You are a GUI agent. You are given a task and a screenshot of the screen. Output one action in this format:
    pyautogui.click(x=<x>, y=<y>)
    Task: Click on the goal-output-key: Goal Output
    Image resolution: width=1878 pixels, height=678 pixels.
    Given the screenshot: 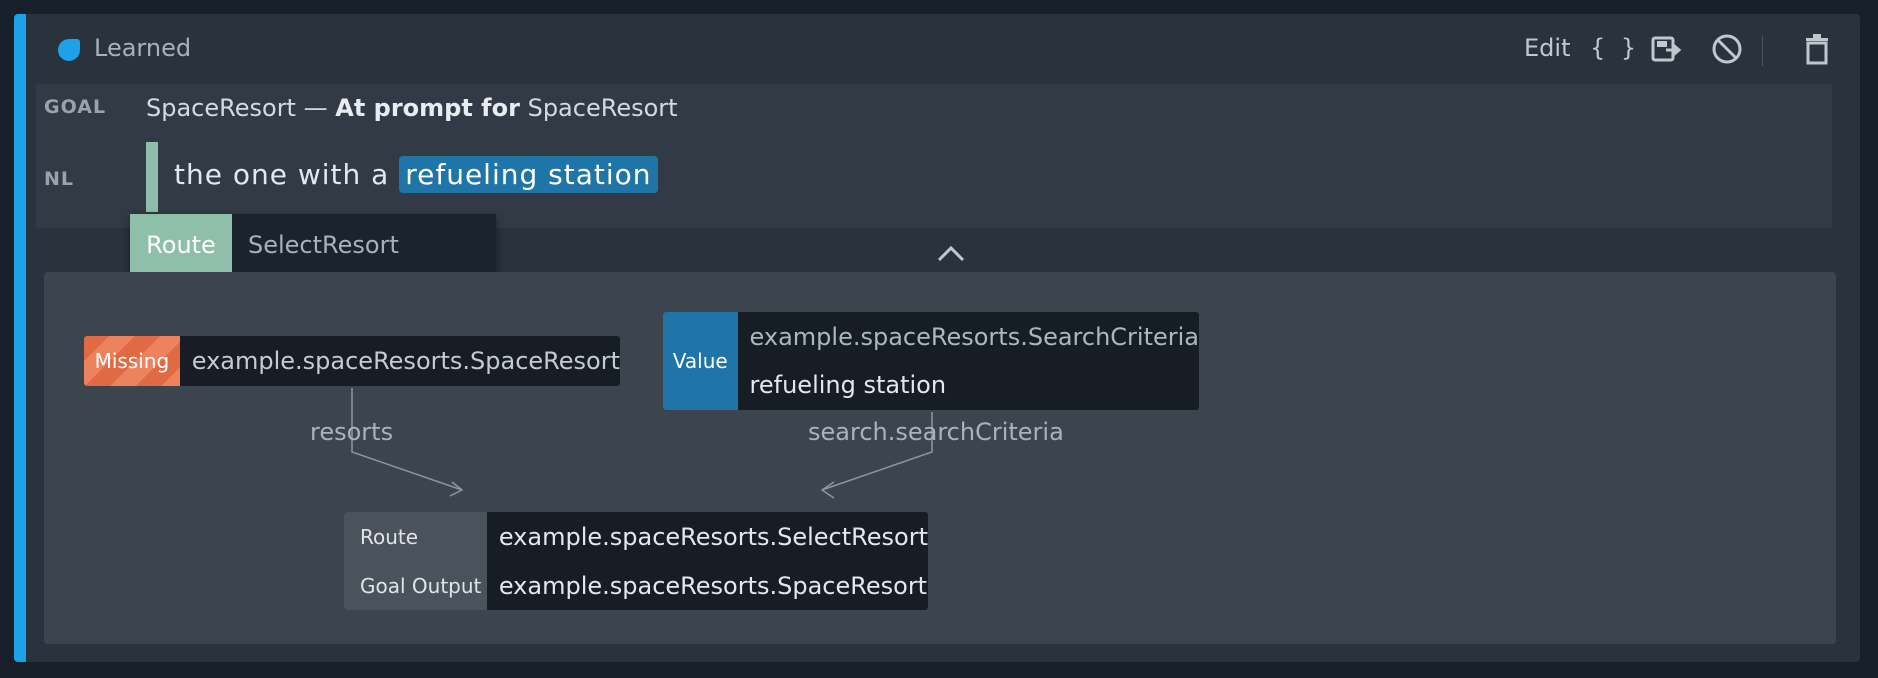 What is the action you would take?
    pyautogui.click(x=421, y=585)
    